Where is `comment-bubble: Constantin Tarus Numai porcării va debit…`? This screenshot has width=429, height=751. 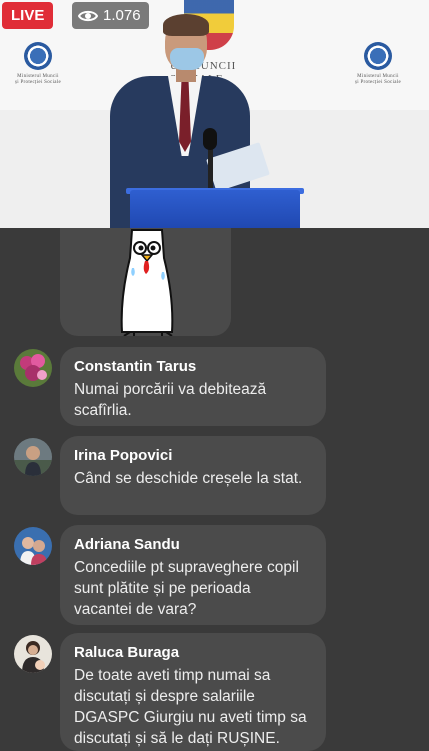
comment-bubble: Constantin Tarus Numai porcării va debit… is located at coordinates (193, 386).